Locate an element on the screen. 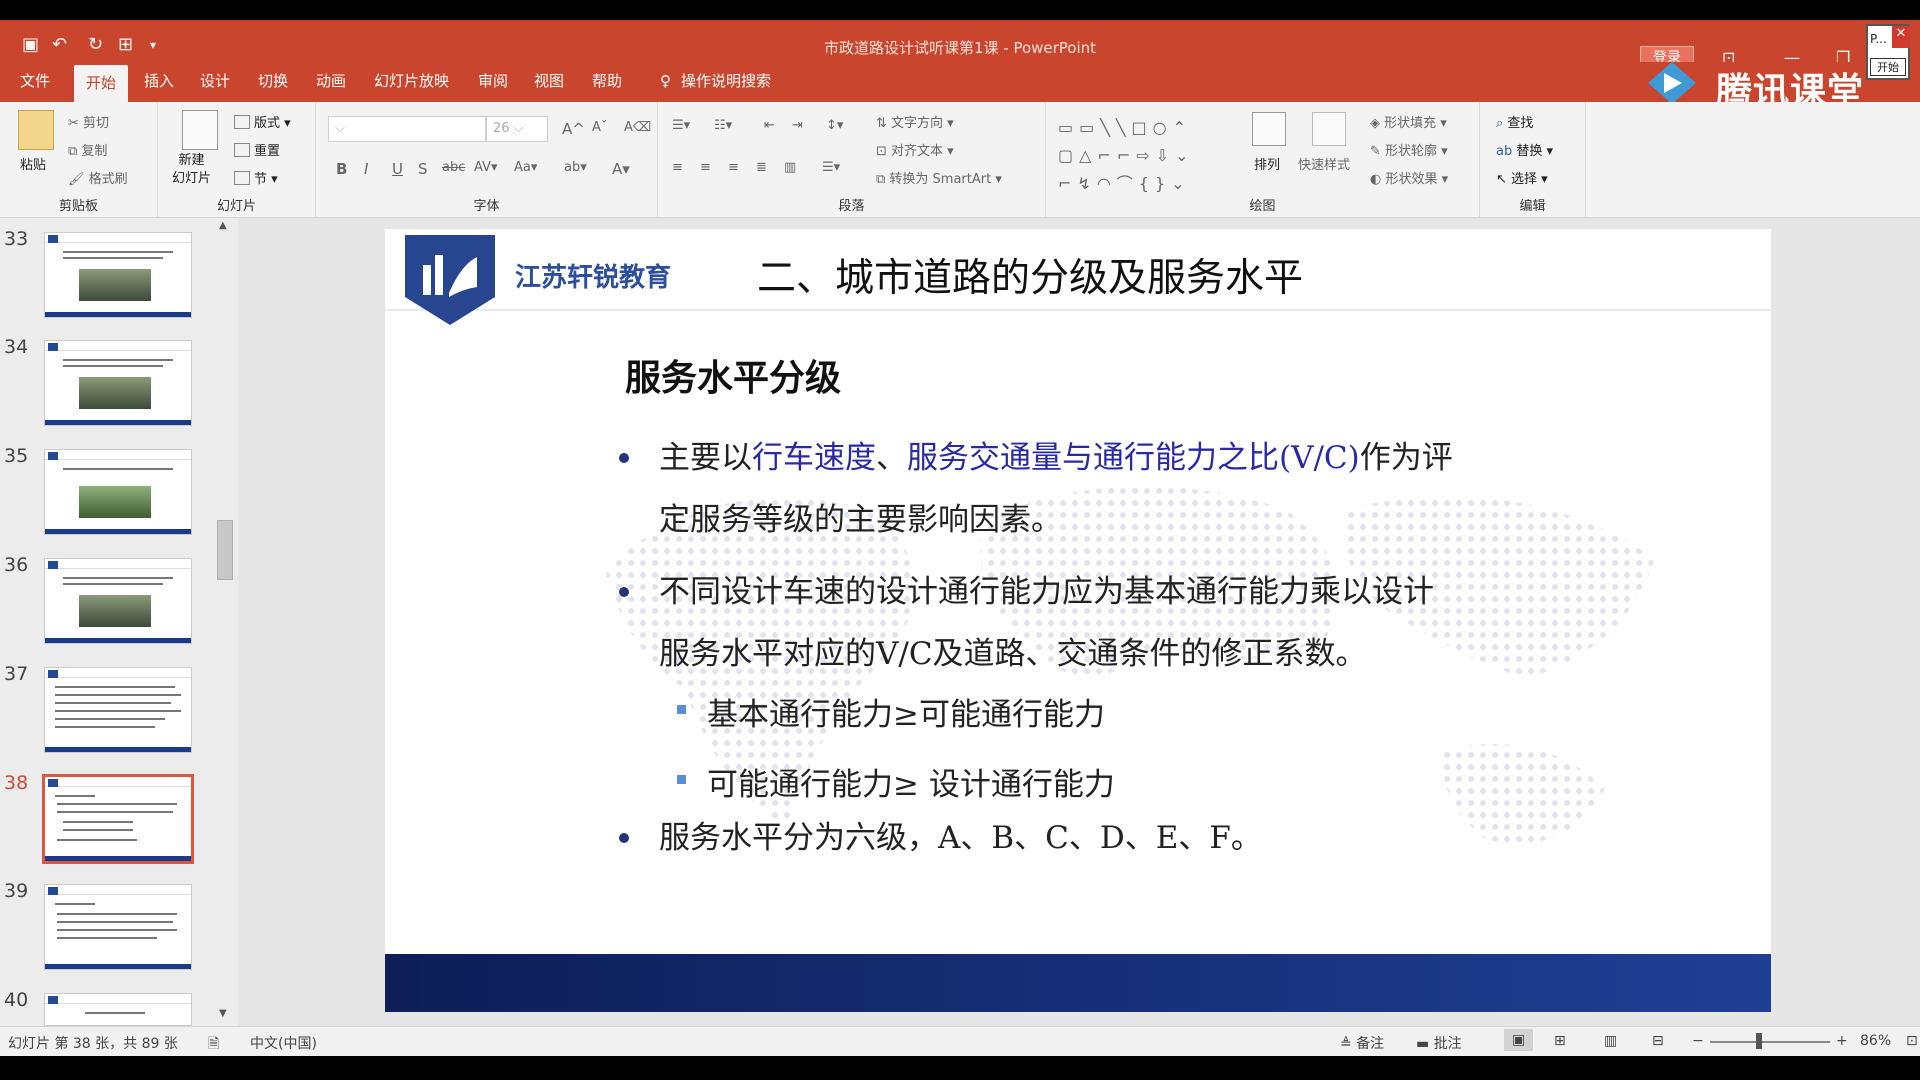 This screenshot has height=1080, width=1920. tab-home: 开始 is located at coordinates (101, 83).